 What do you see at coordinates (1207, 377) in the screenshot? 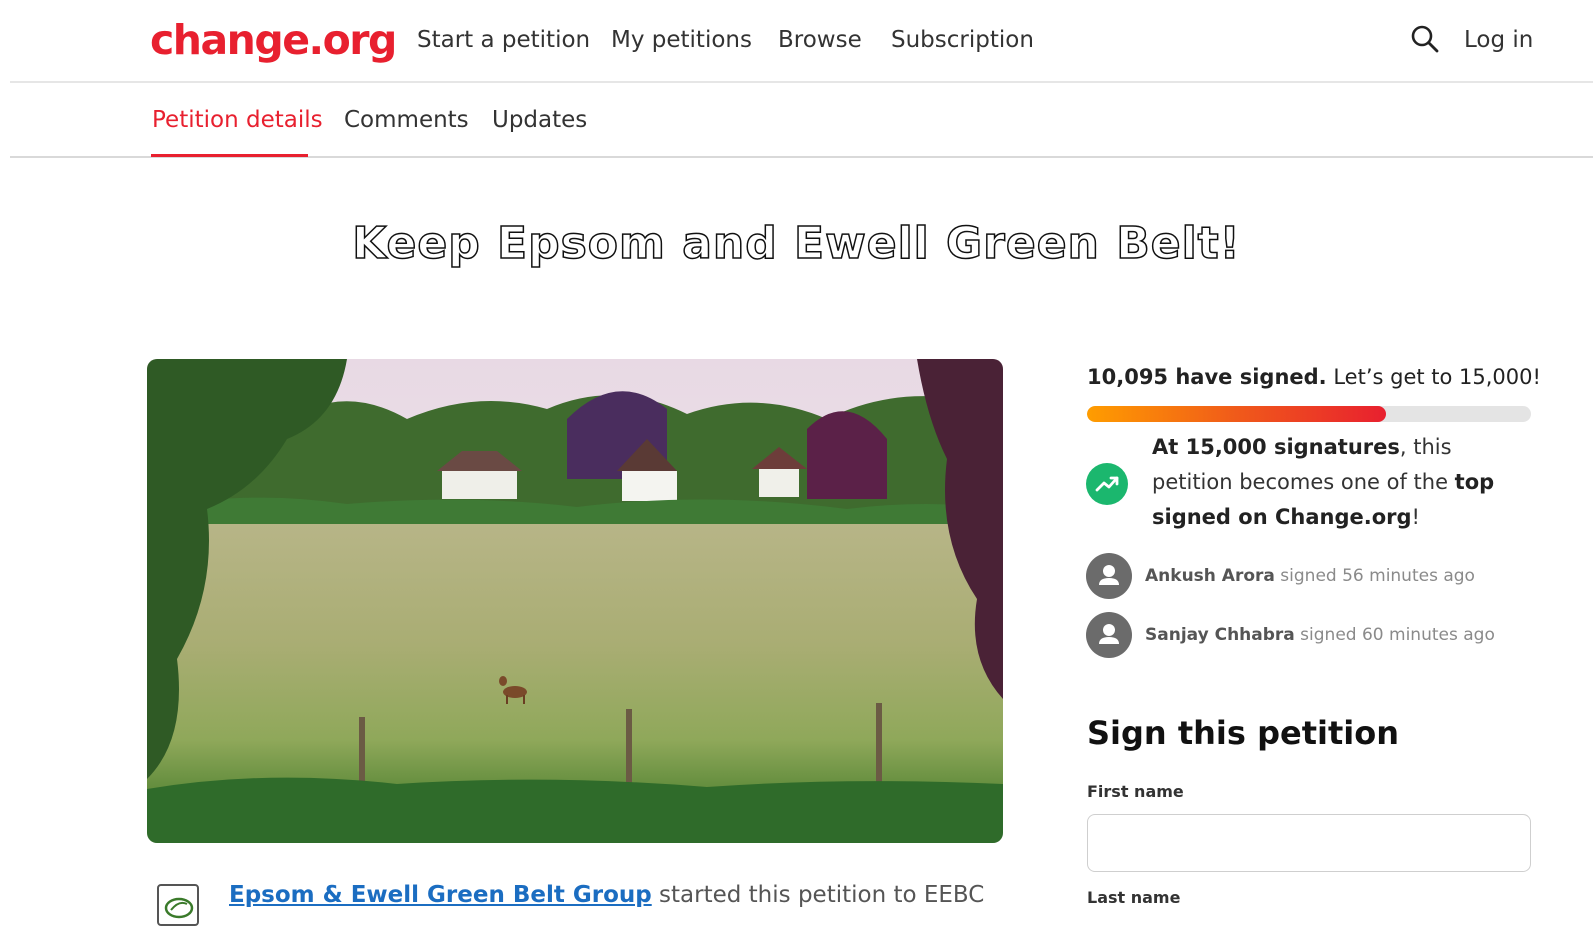
I see `signed-count-text: 10,095 have signed.` at bounding box center [1207, 377].